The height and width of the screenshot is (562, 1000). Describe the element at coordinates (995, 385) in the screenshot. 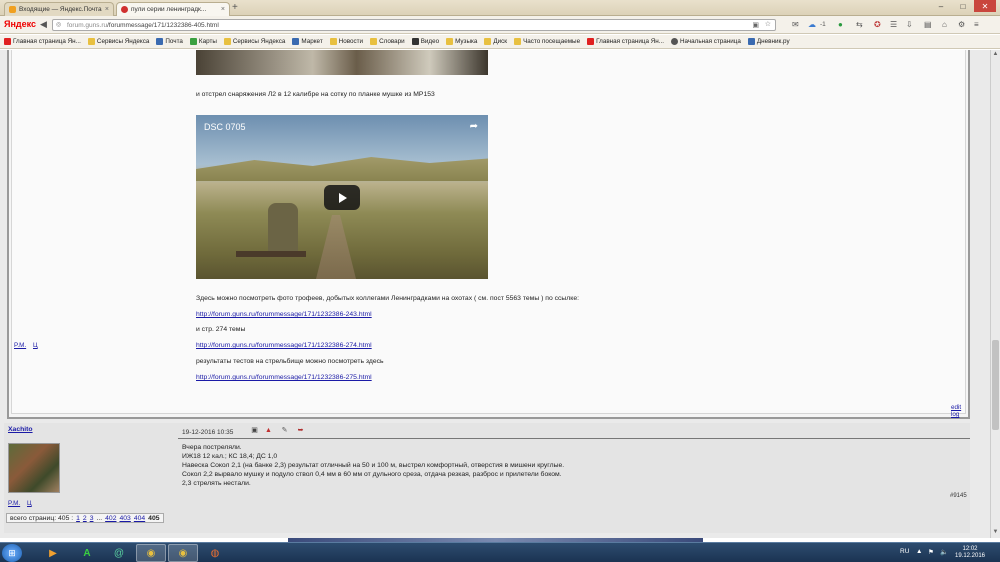

I see `scrollbar-thumb` at that location.